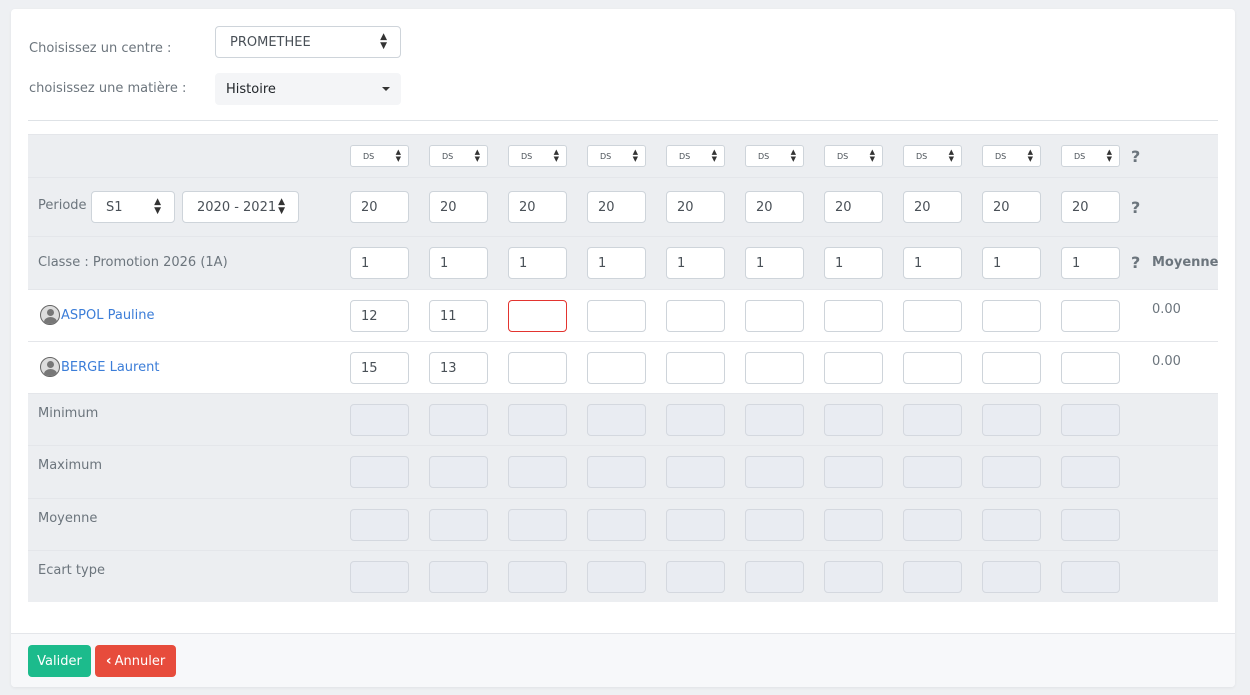  I want to click on annee-select: 2020 - 2021 ▲ ▼, so click(240, 207).